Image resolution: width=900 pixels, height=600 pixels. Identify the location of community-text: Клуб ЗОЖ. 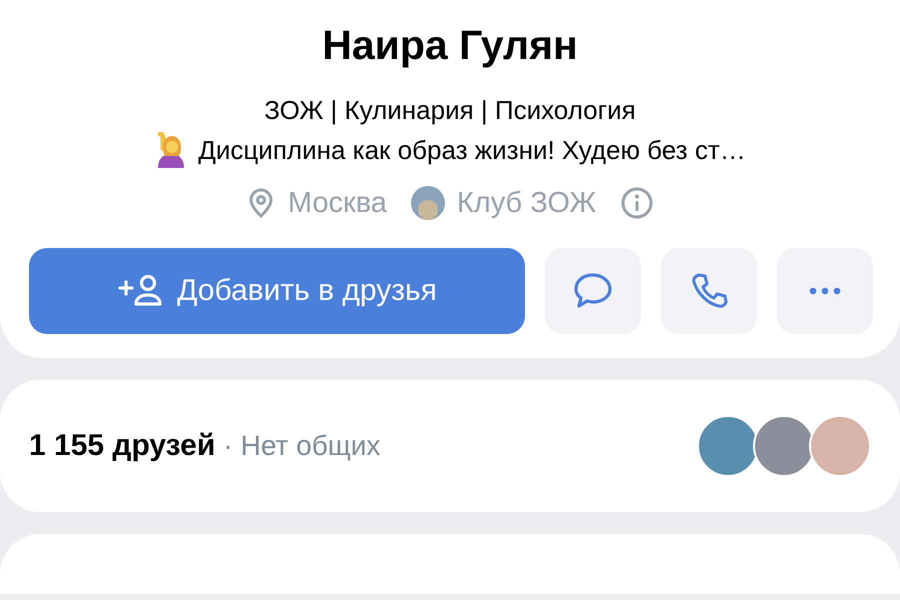
(526, 203).